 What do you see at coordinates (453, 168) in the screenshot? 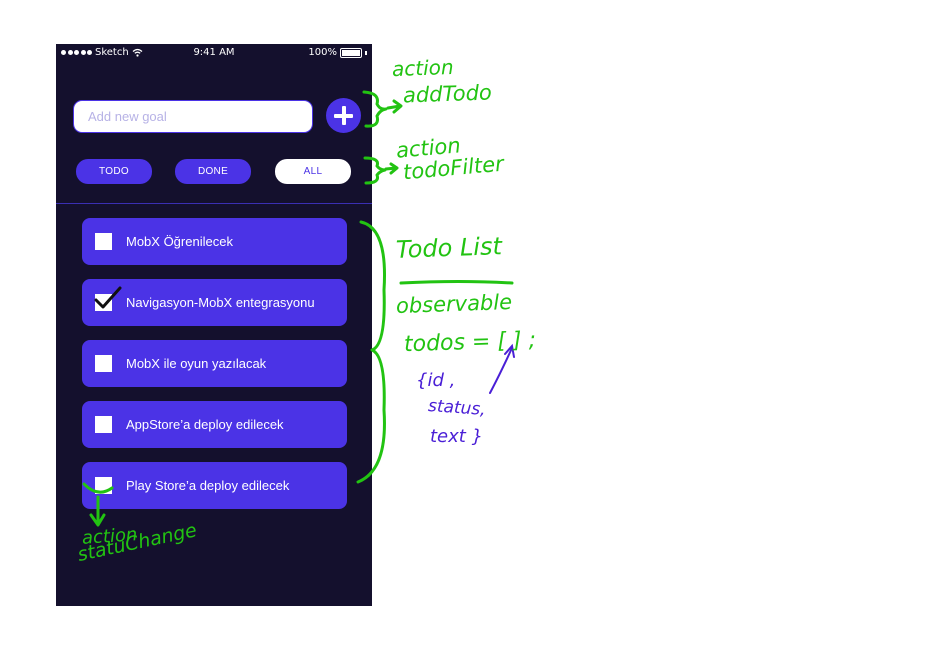
I see `annotation-filter-2: todoFilter` at bounding box center [453, 168].